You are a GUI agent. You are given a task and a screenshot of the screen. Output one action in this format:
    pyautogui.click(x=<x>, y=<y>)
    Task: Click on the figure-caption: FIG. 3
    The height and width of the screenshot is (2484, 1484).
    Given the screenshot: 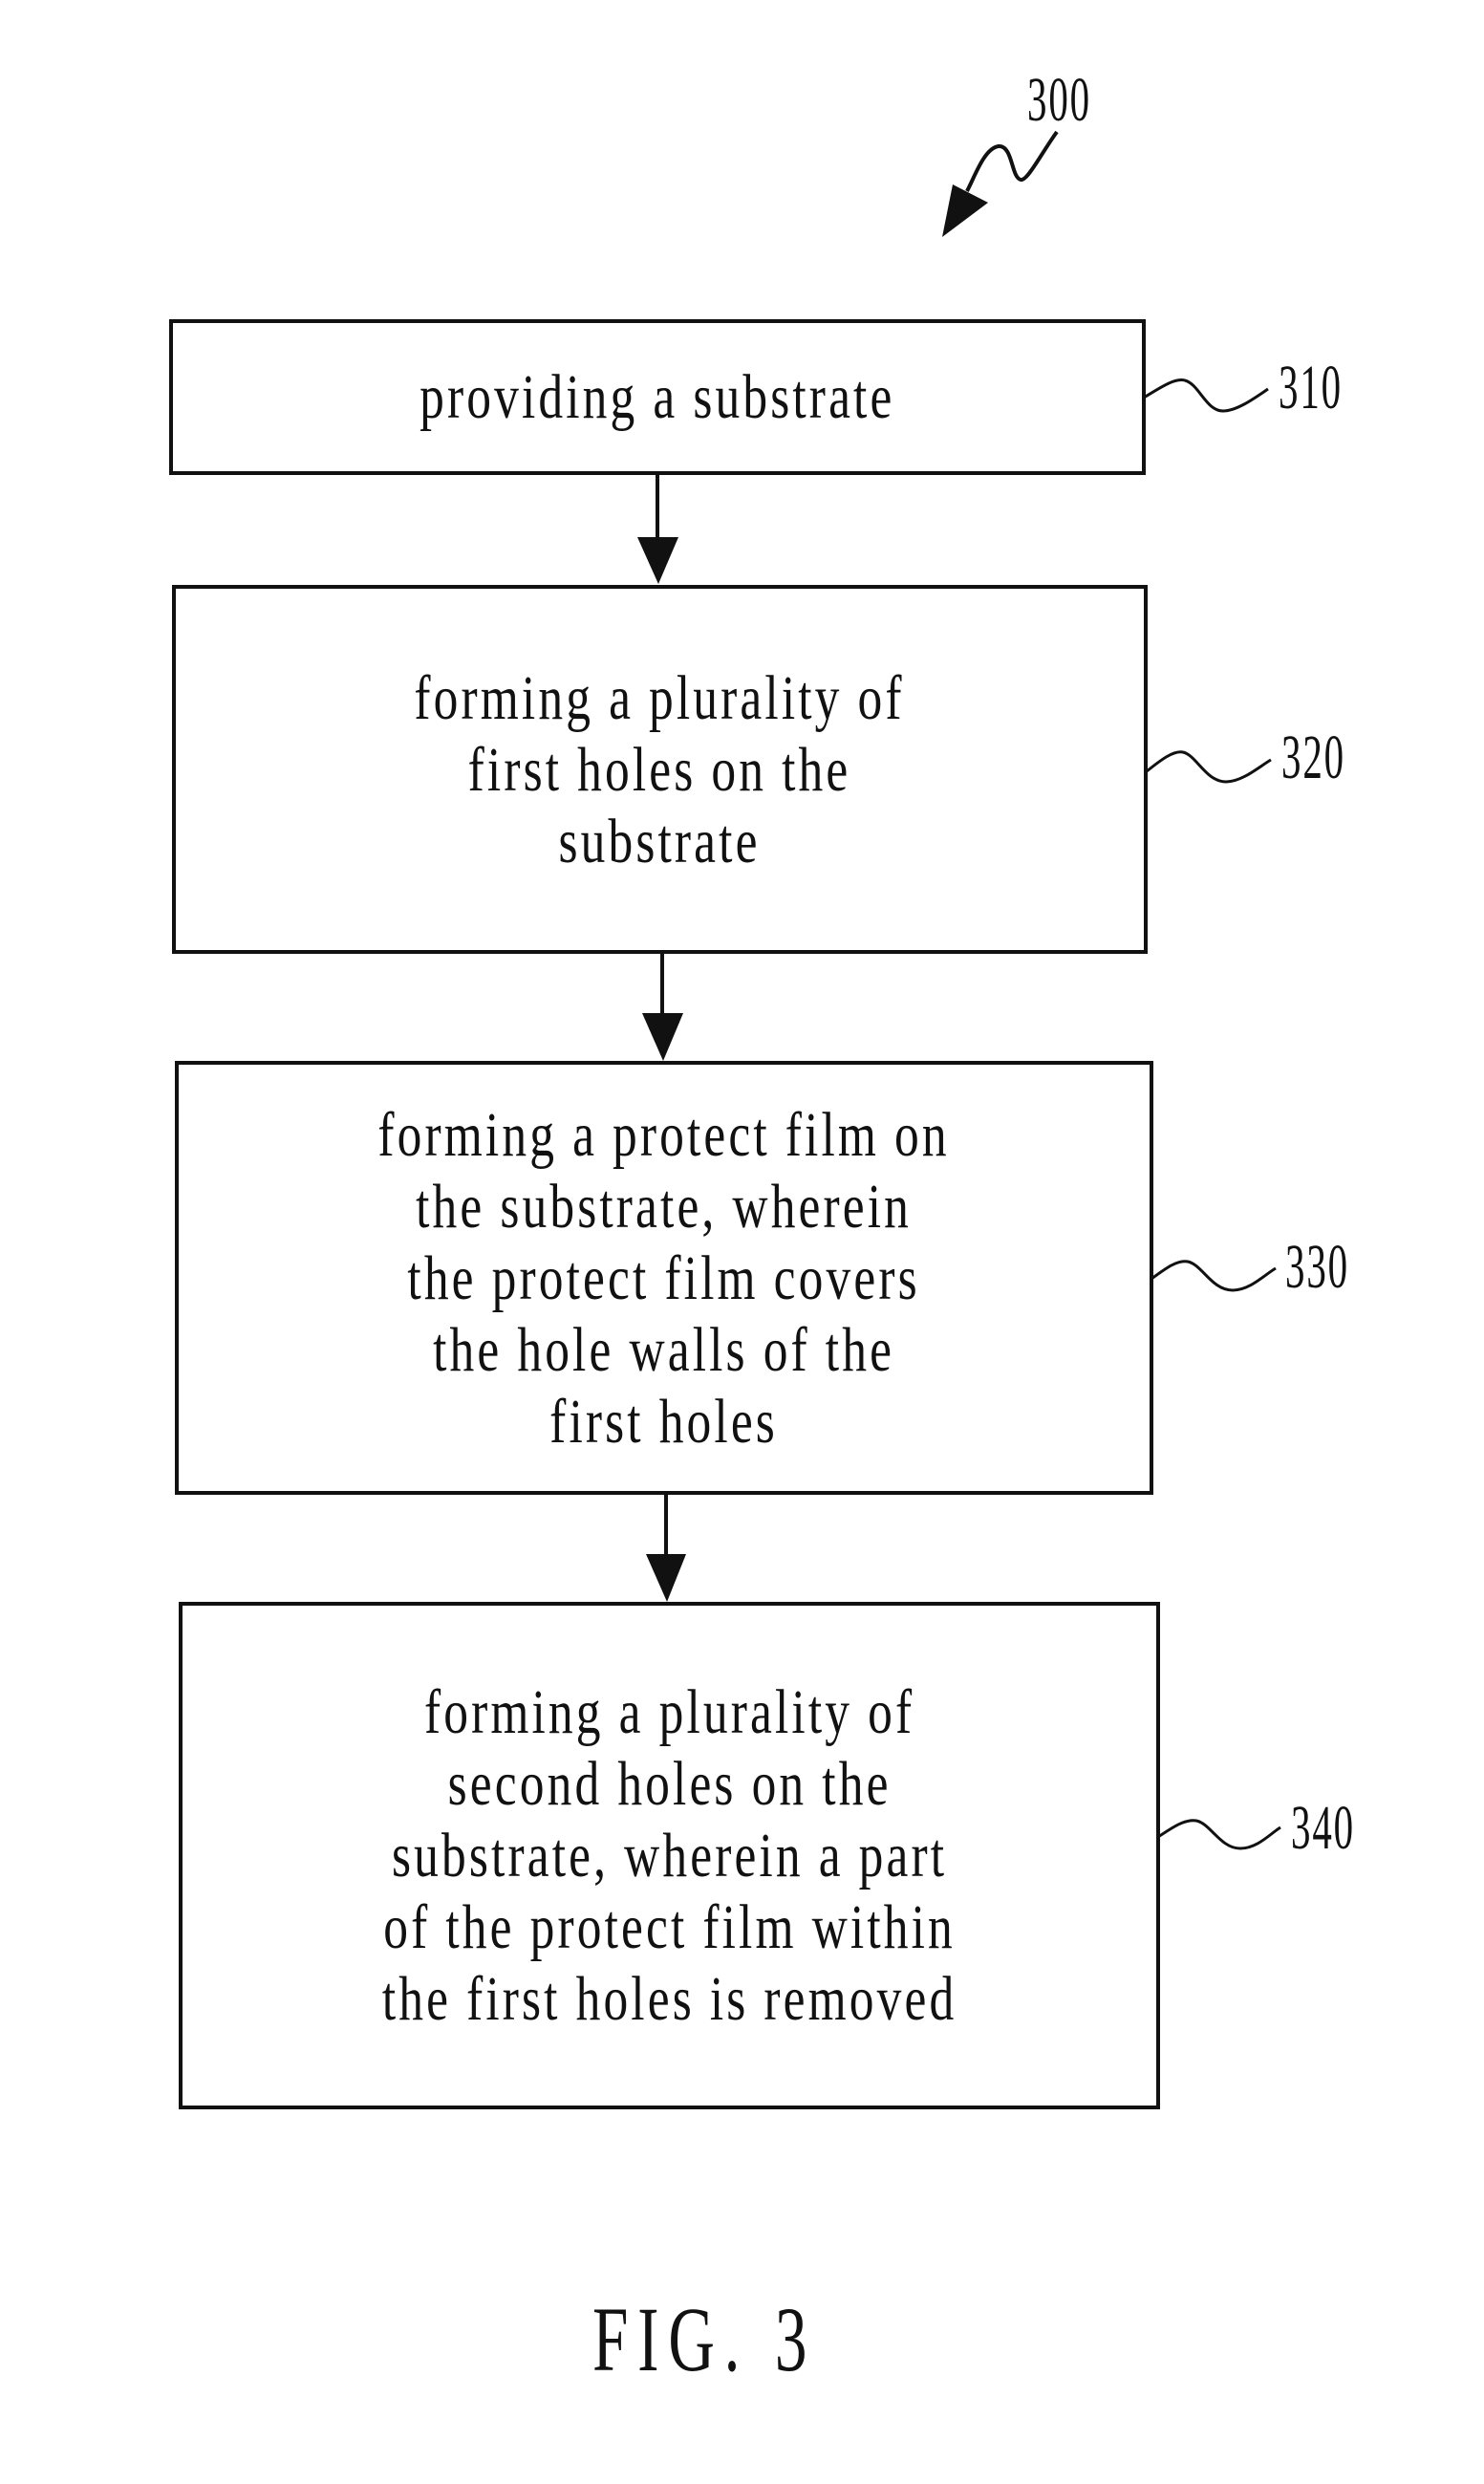 What is the action you would take?
    pyautogui.click(x=705, y=2339)
    